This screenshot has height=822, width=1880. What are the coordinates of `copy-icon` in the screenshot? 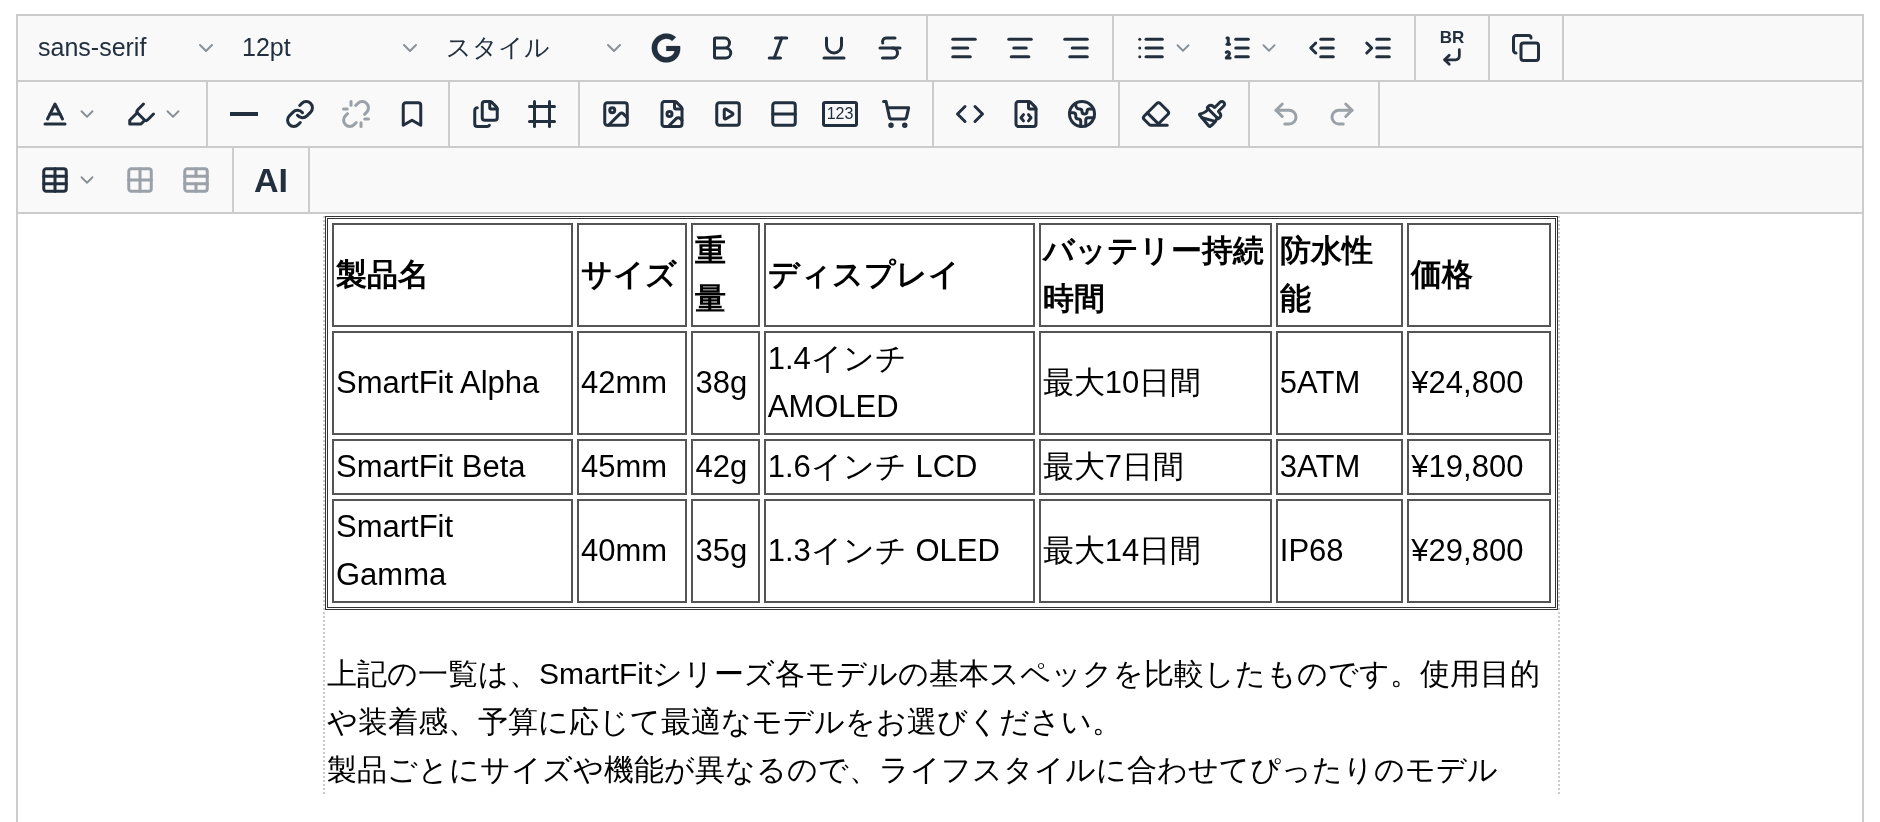 It's located at (1526, 48).